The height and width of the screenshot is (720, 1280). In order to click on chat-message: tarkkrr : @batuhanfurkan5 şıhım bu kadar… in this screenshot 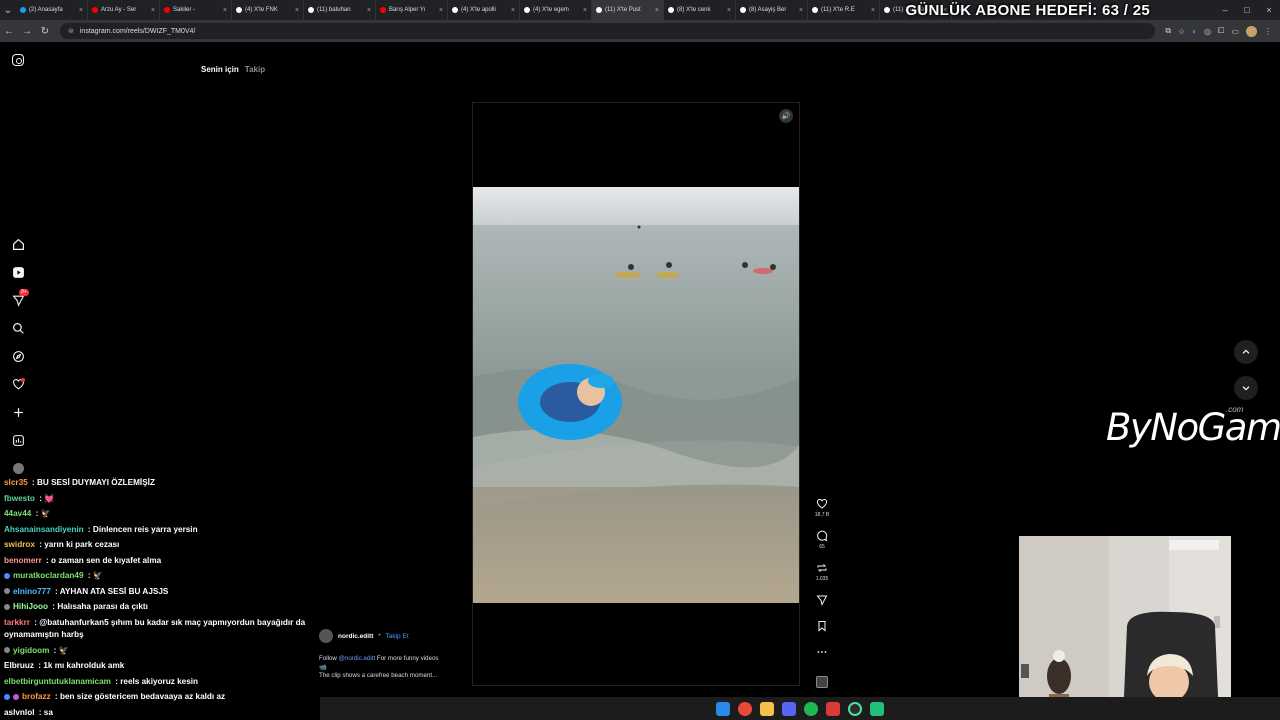, I will do `click(155, 628)`.